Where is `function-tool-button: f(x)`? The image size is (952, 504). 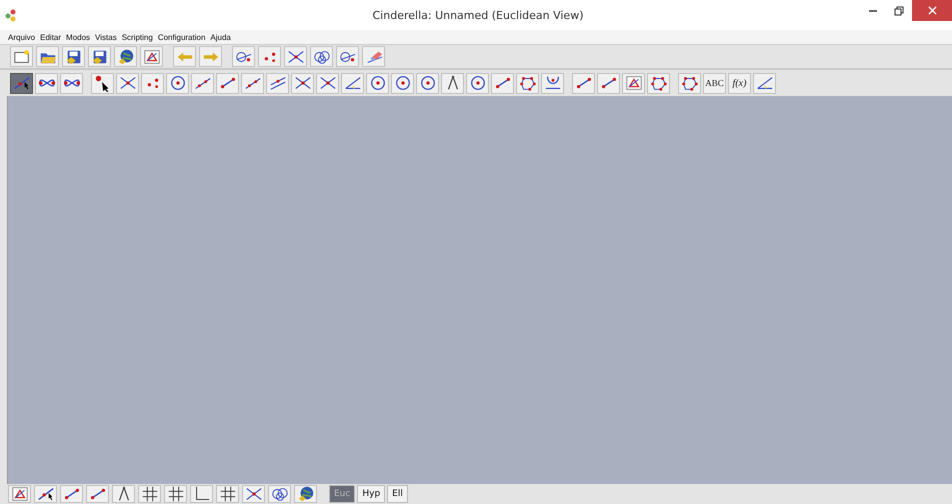
function-tool-button: f(x) is located at coordinates (739, 83).